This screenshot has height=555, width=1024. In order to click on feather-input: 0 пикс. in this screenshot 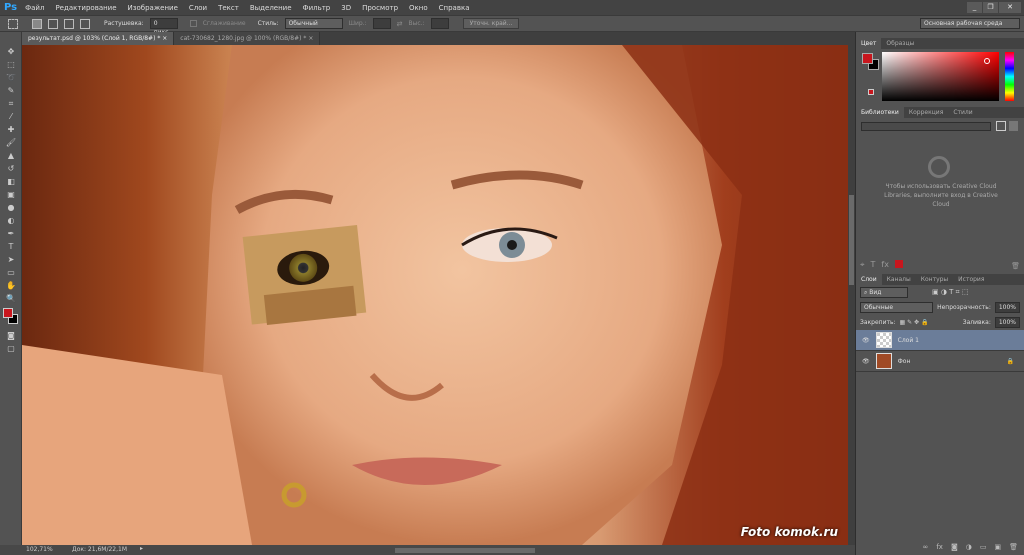, I will do `click(163, 27)`.